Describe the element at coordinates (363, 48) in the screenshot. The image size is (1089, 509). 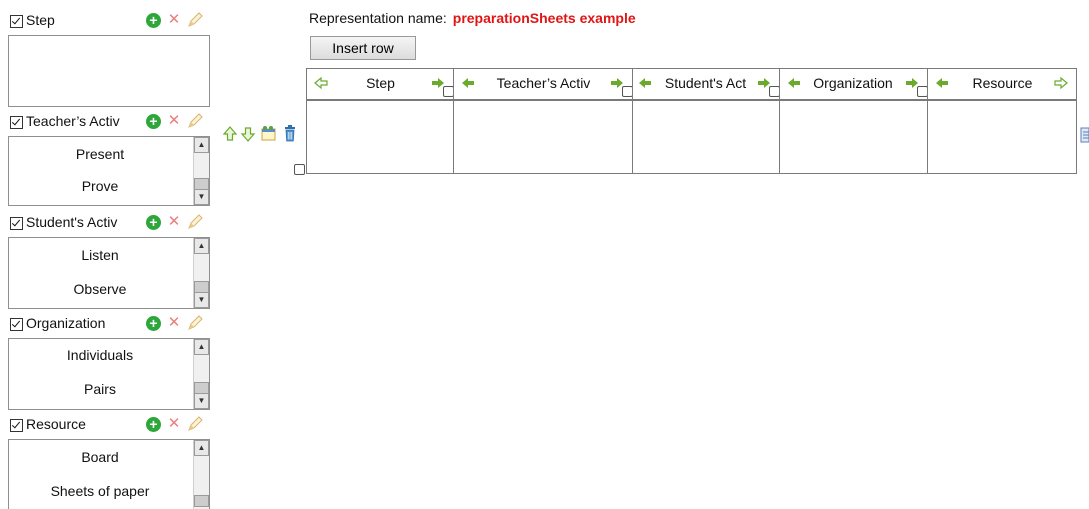
I see `insert-row-button: Insert row` at that location.